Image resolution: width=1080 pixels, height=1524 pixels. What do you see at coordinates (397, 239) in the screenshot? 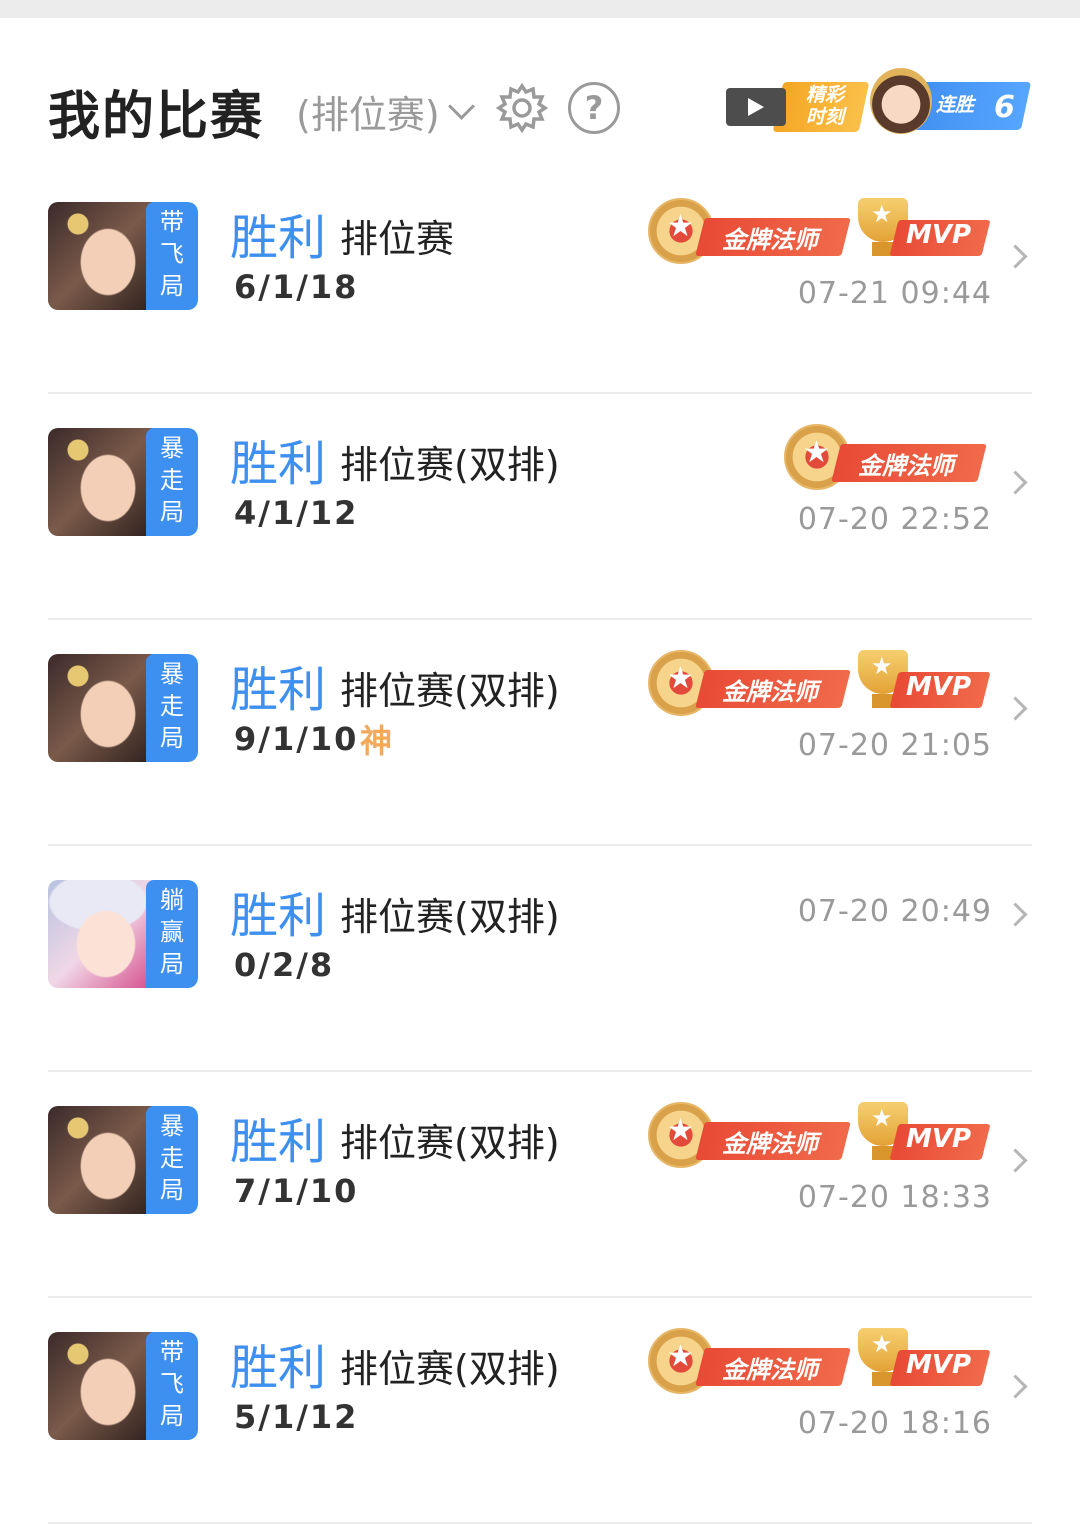
I see `match-mode: 排位赛` at bounding box center [397, 239].